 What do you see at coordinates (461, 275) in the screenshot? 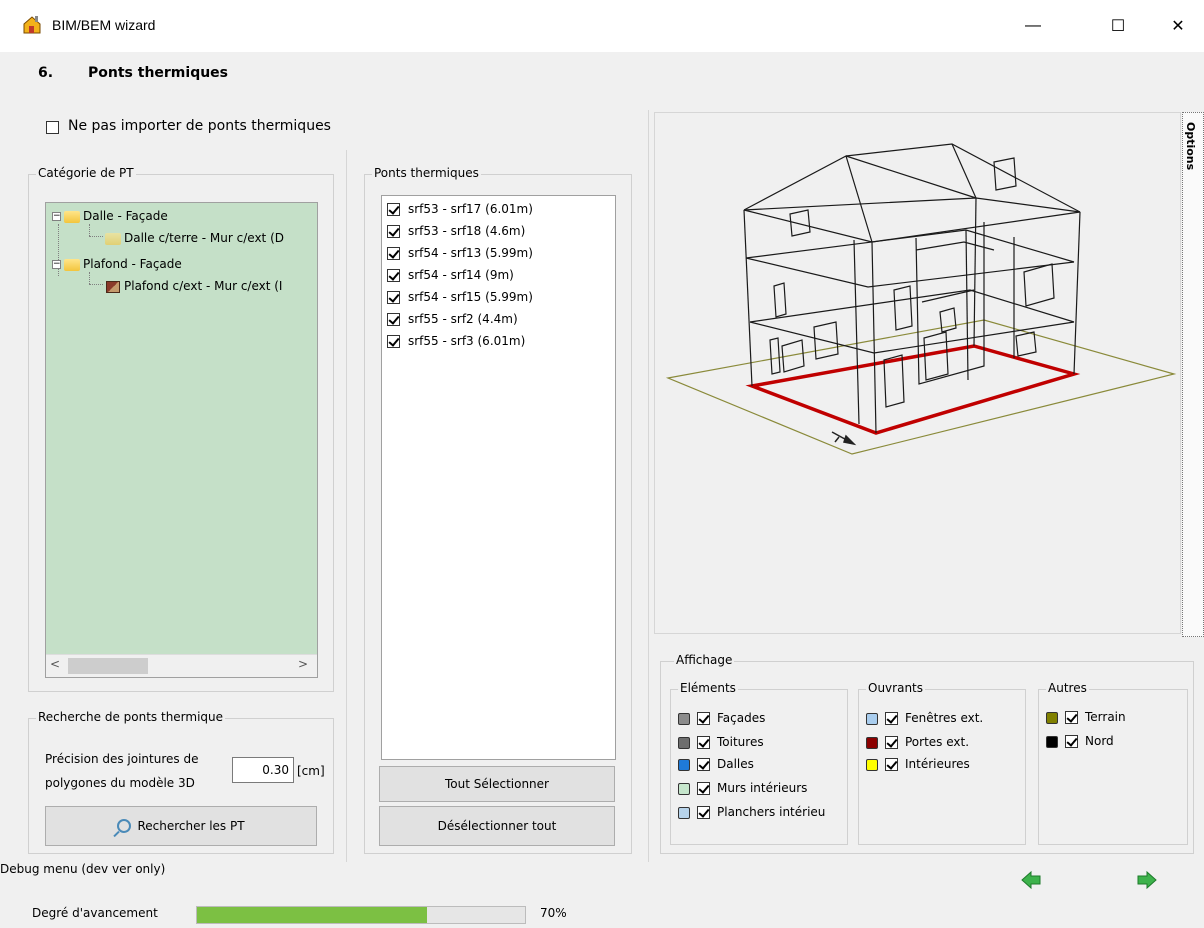
I see `bridge-label: srf54 - srf14 (9m)` at bounding box center [461, 275].